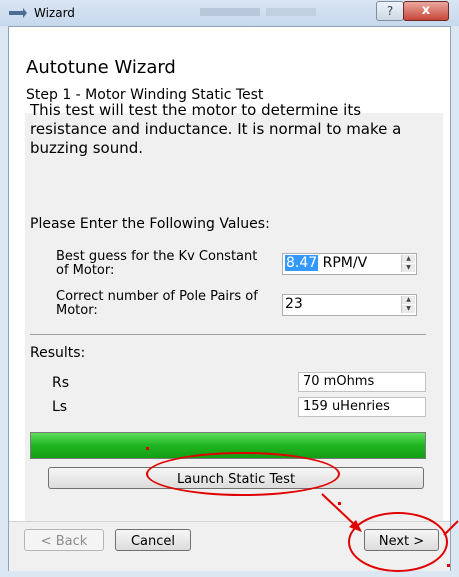 The image size is (459, 577). Describe the element at coordinates (390, 514) in the screenshot. I see `annotation-arrow-icon` at that location.